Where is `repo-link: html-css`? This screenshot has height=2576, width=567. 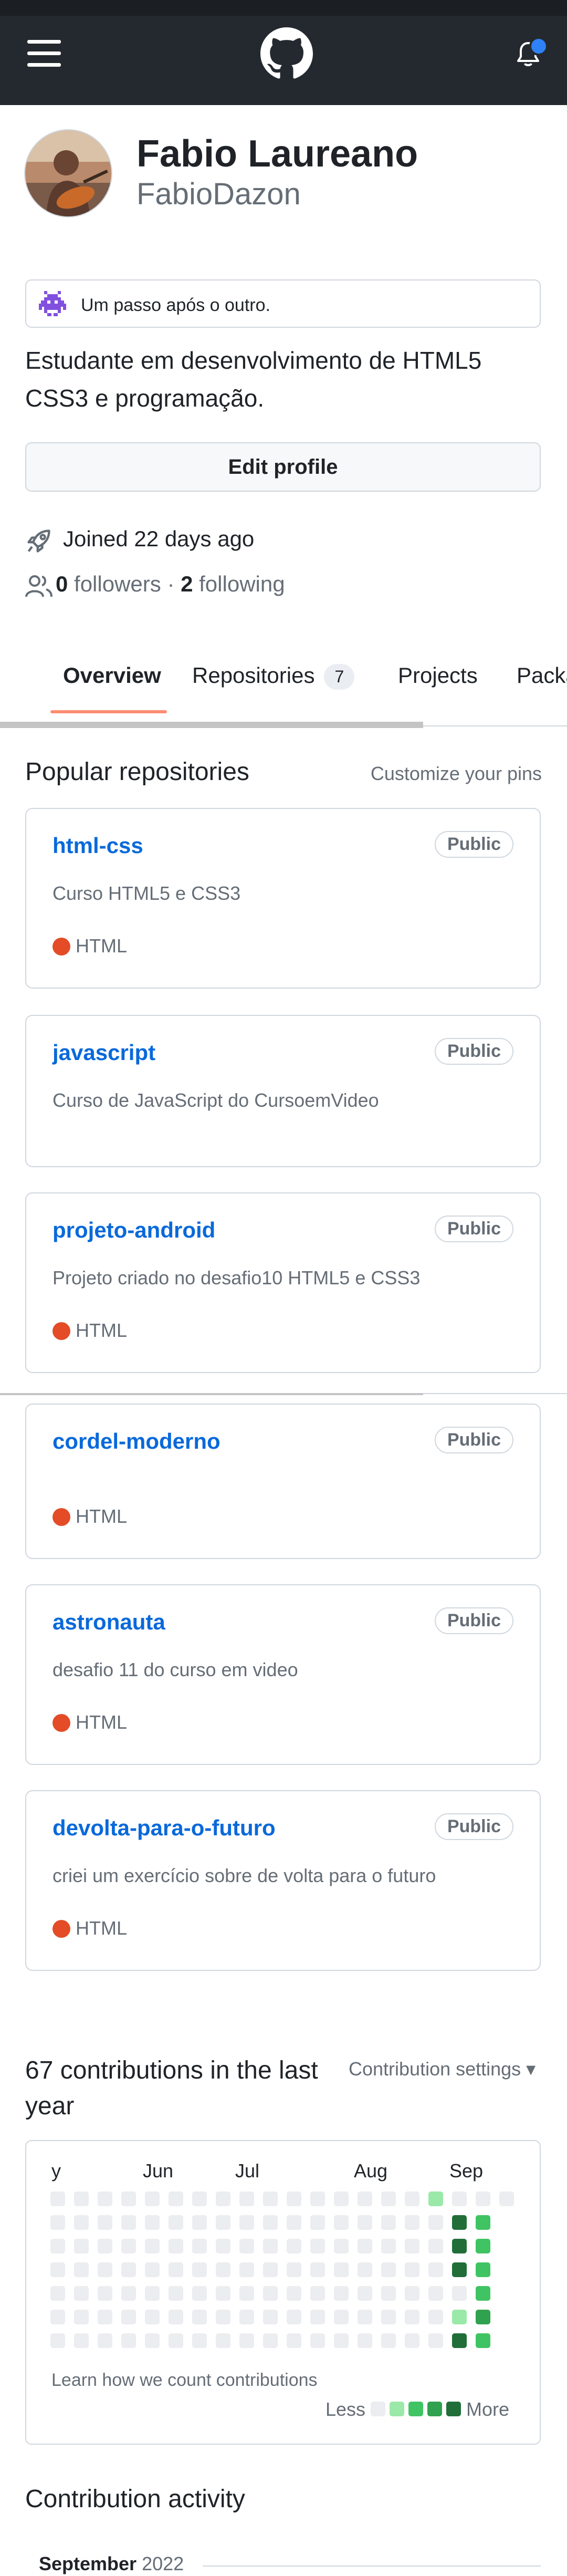
repo-link: html-css is located at coordinates (97, 845).